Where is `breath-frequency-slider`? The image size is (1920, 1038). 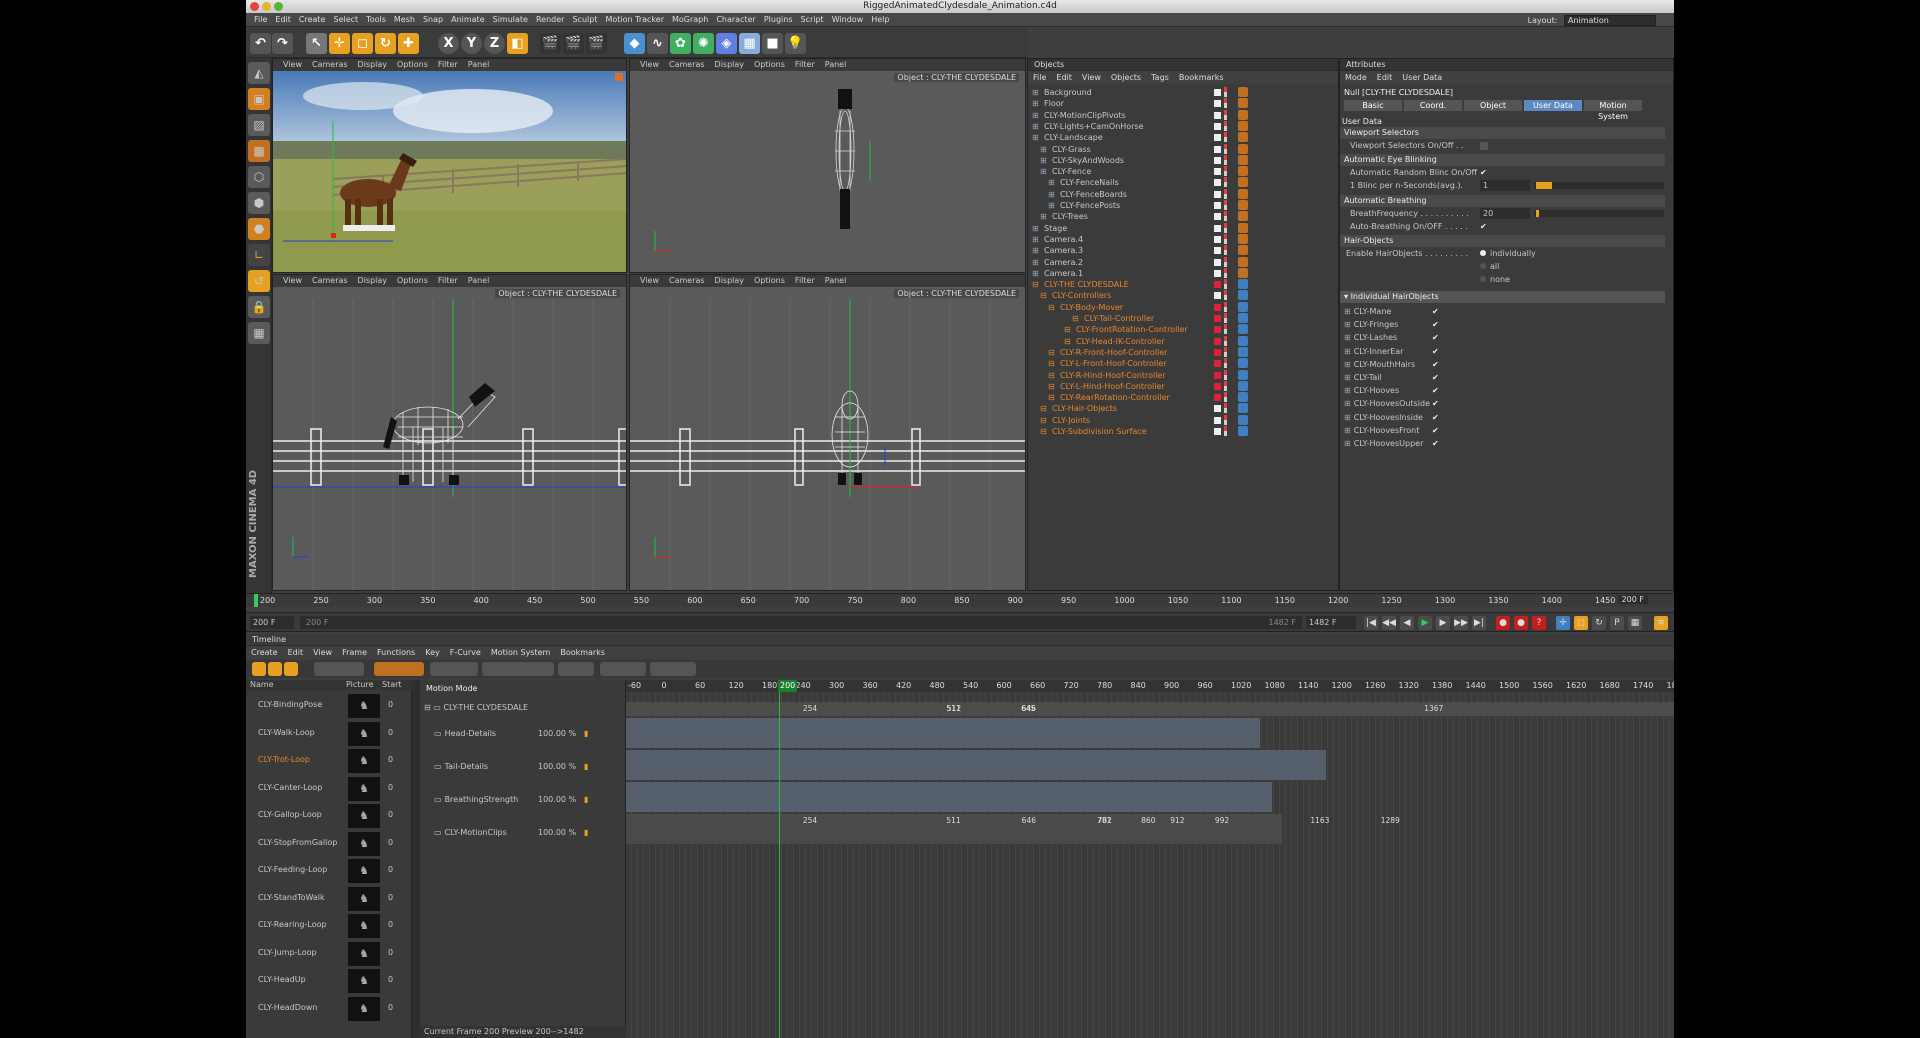 breath-frequency-slider is located at coordinates (1599, 213).